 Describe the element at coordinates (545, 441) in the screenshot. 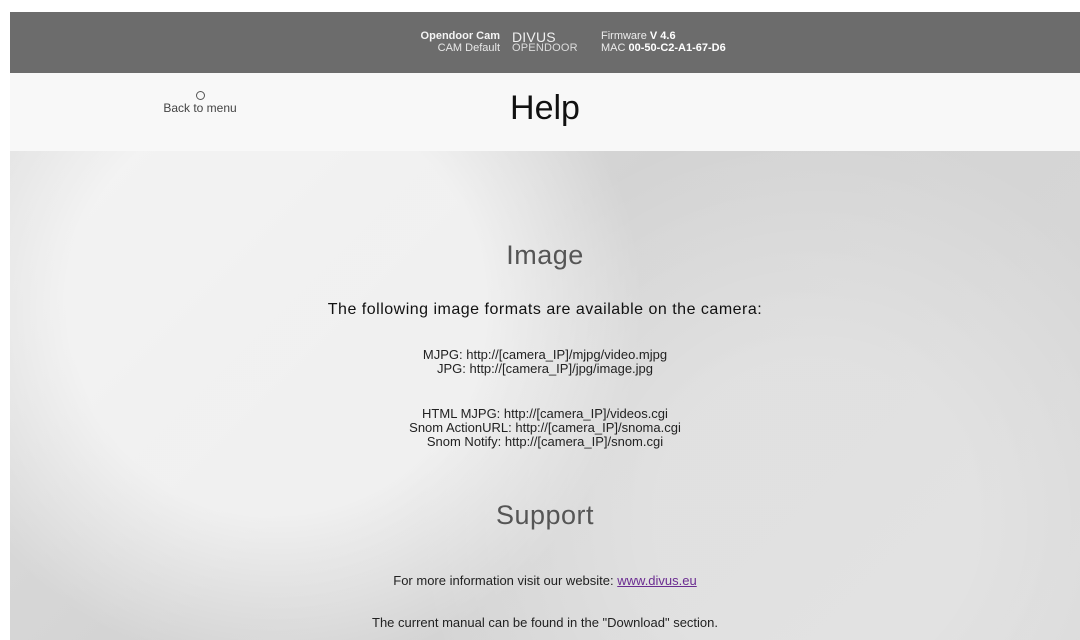

I see `snom-notify-format-url: Snom Notify: http://[camera_IP]/snom.cgi` at that location.